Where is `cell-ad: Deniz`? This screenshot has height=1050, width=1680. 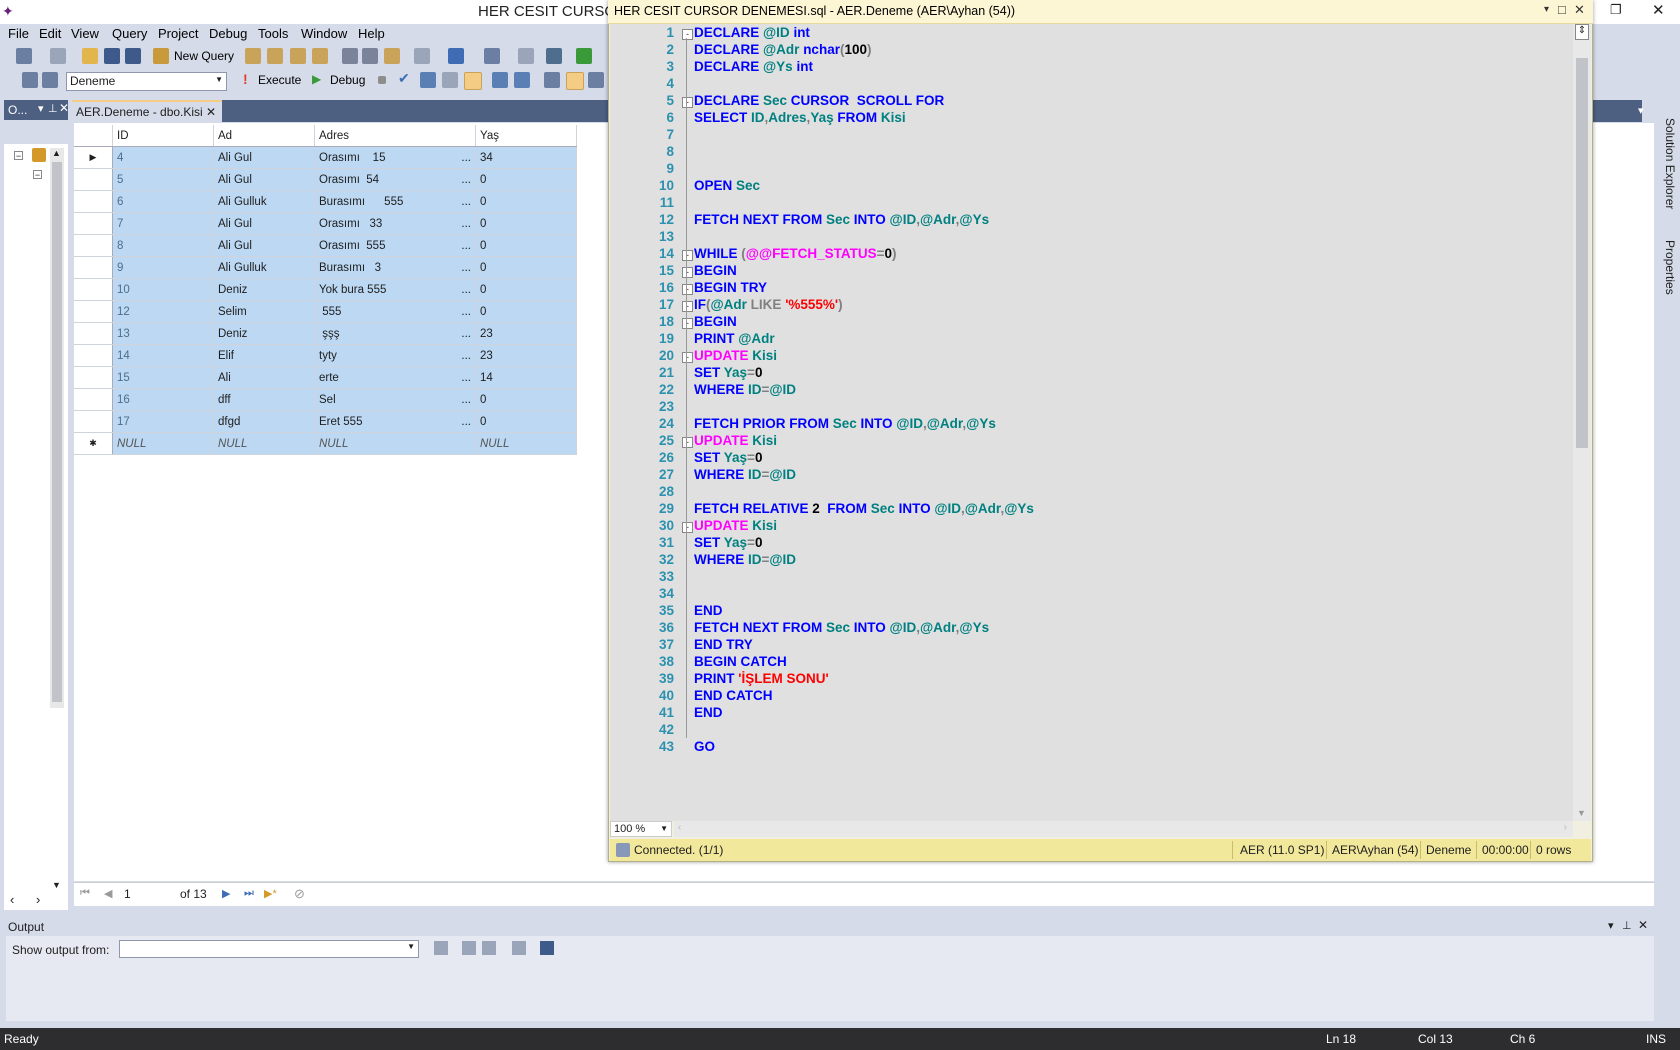 cell-ad: Deniz is located at coordinates (264, 289).